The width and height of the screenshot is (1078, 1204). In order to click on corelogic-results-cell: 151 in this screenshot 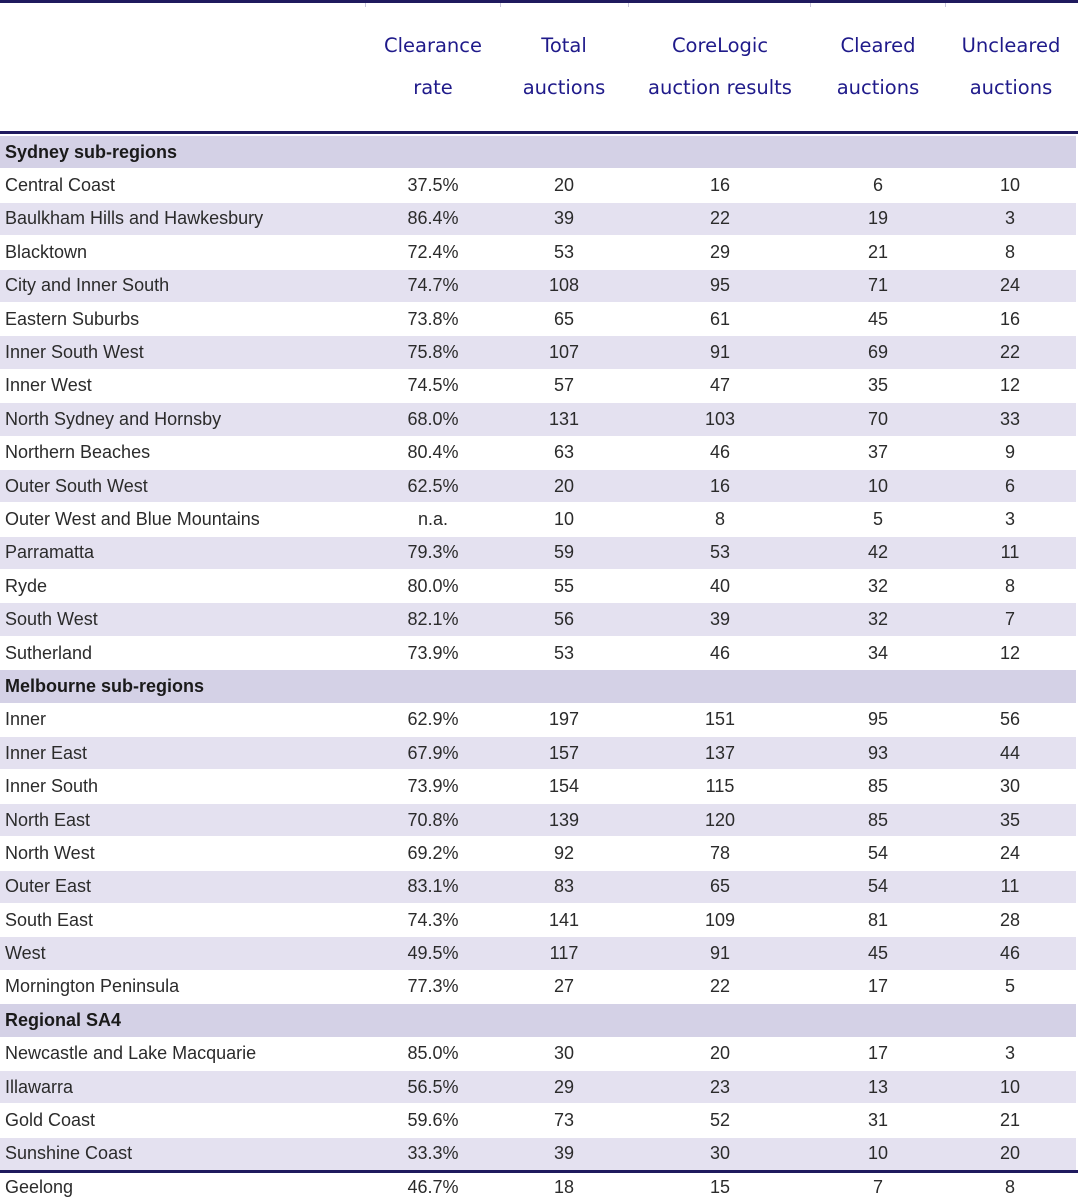, I will do `click(720, 719)`.